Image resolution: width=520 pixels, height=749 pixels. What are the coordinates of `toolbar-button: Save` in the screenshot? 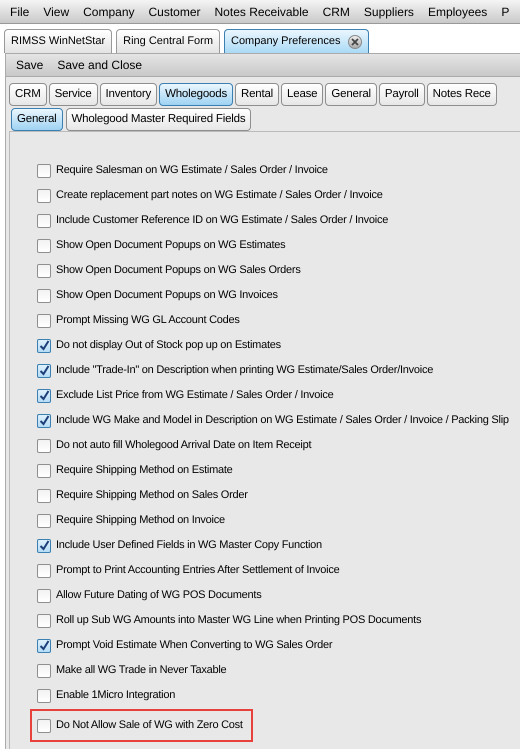 It's located at (30, 65).